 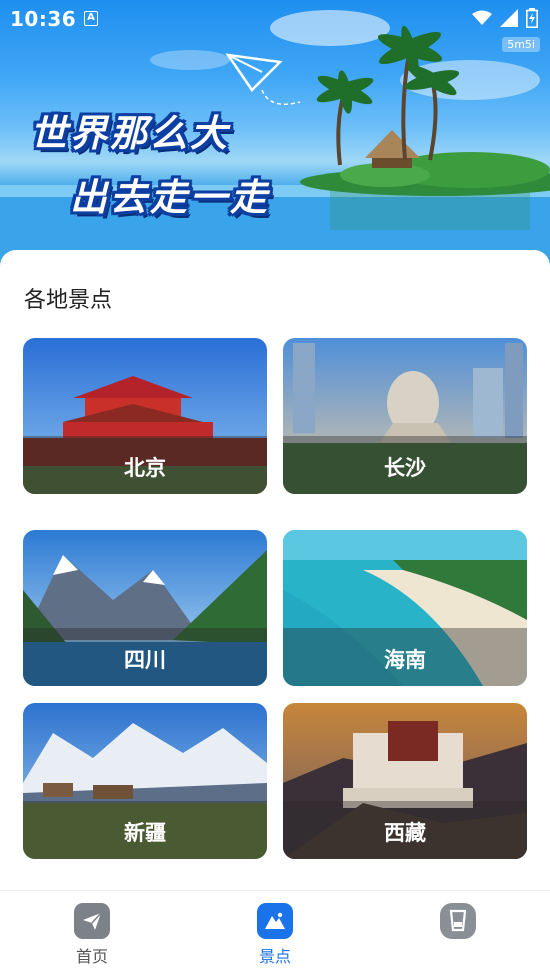 I want to click on wifi-icon, so click(x=482, y=17).